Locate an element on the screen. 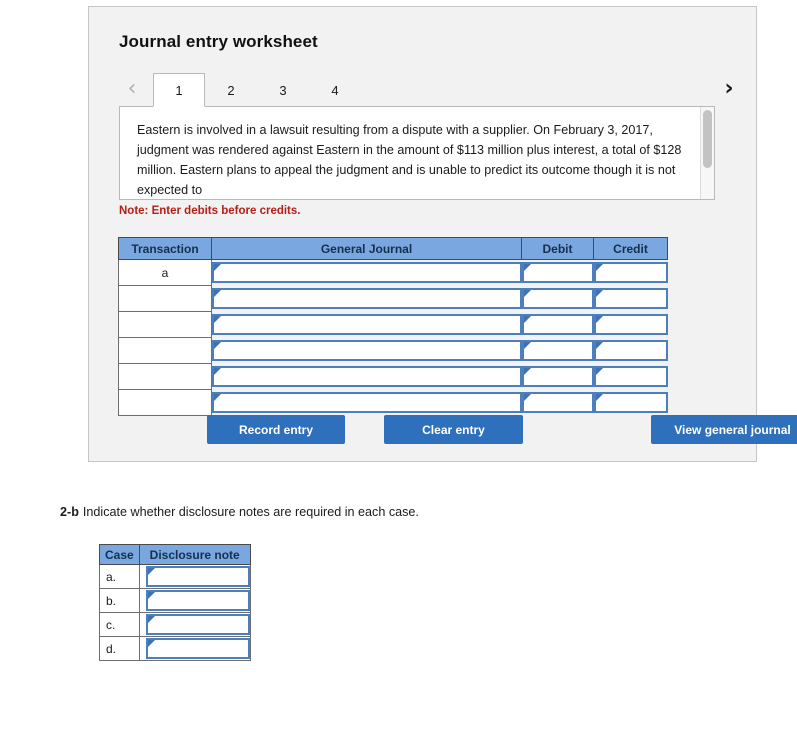 Image resolution: width=797 pixels, height=745 pixels. tab-1: 1 is located at coordinates (179, 90).